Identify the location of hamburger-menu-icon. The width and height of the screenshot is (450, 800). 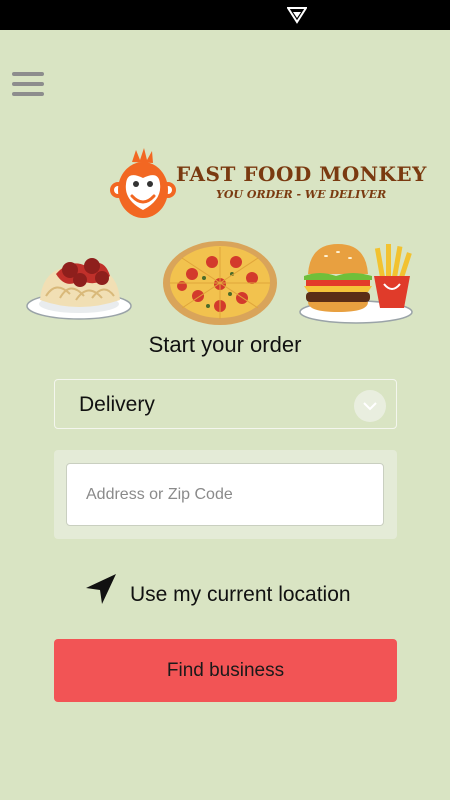
(28, 86).